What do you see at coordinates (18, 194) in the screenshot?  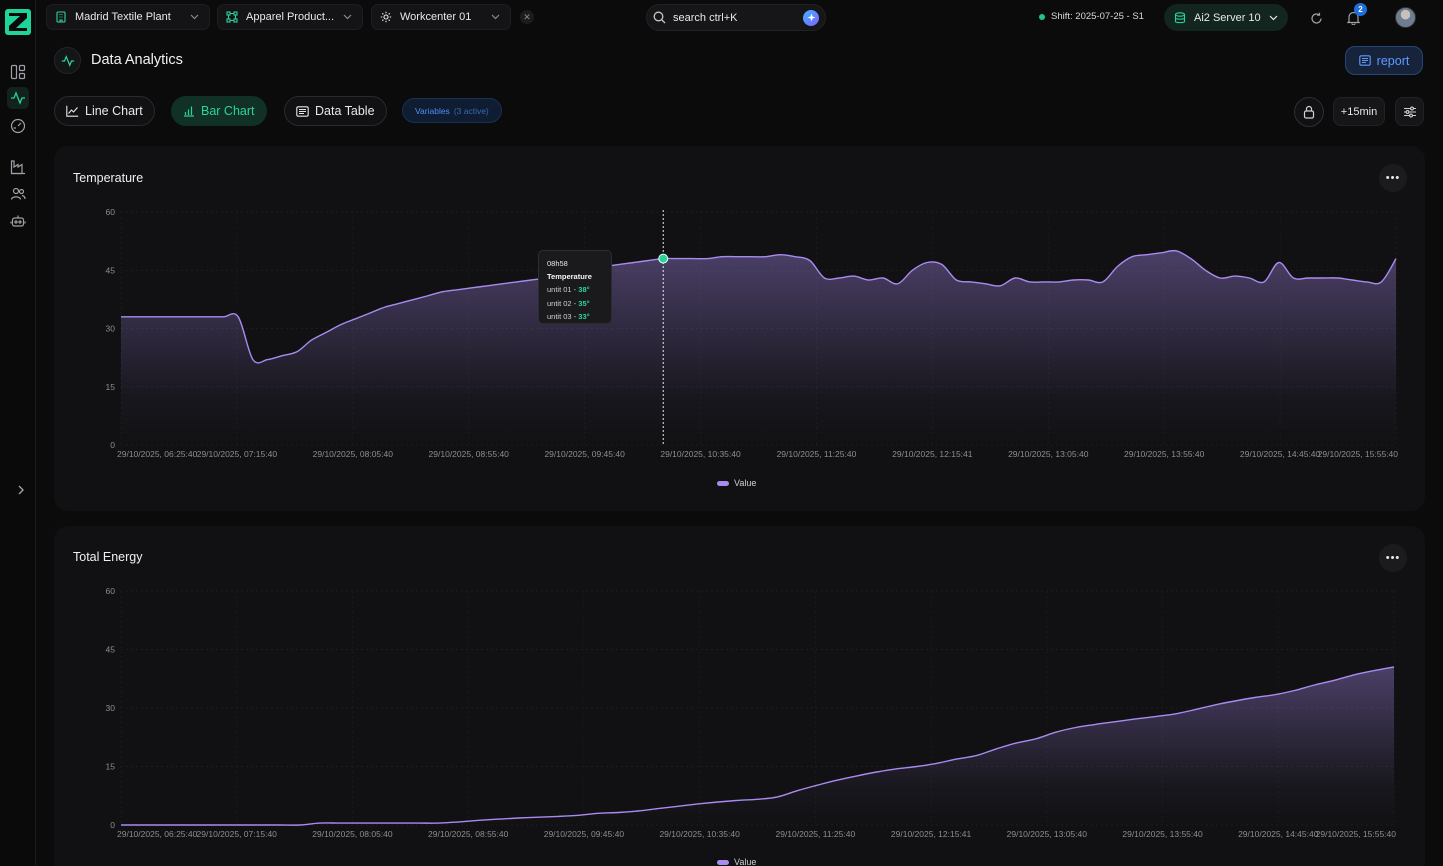 I see `users-icon` at bounding box center [18, 194].